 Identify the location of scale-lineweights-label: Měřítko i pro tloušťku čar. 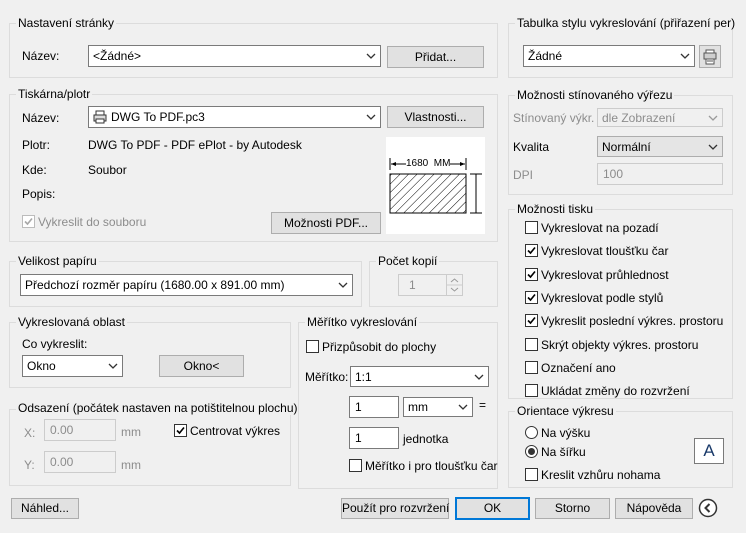
(431, 466).